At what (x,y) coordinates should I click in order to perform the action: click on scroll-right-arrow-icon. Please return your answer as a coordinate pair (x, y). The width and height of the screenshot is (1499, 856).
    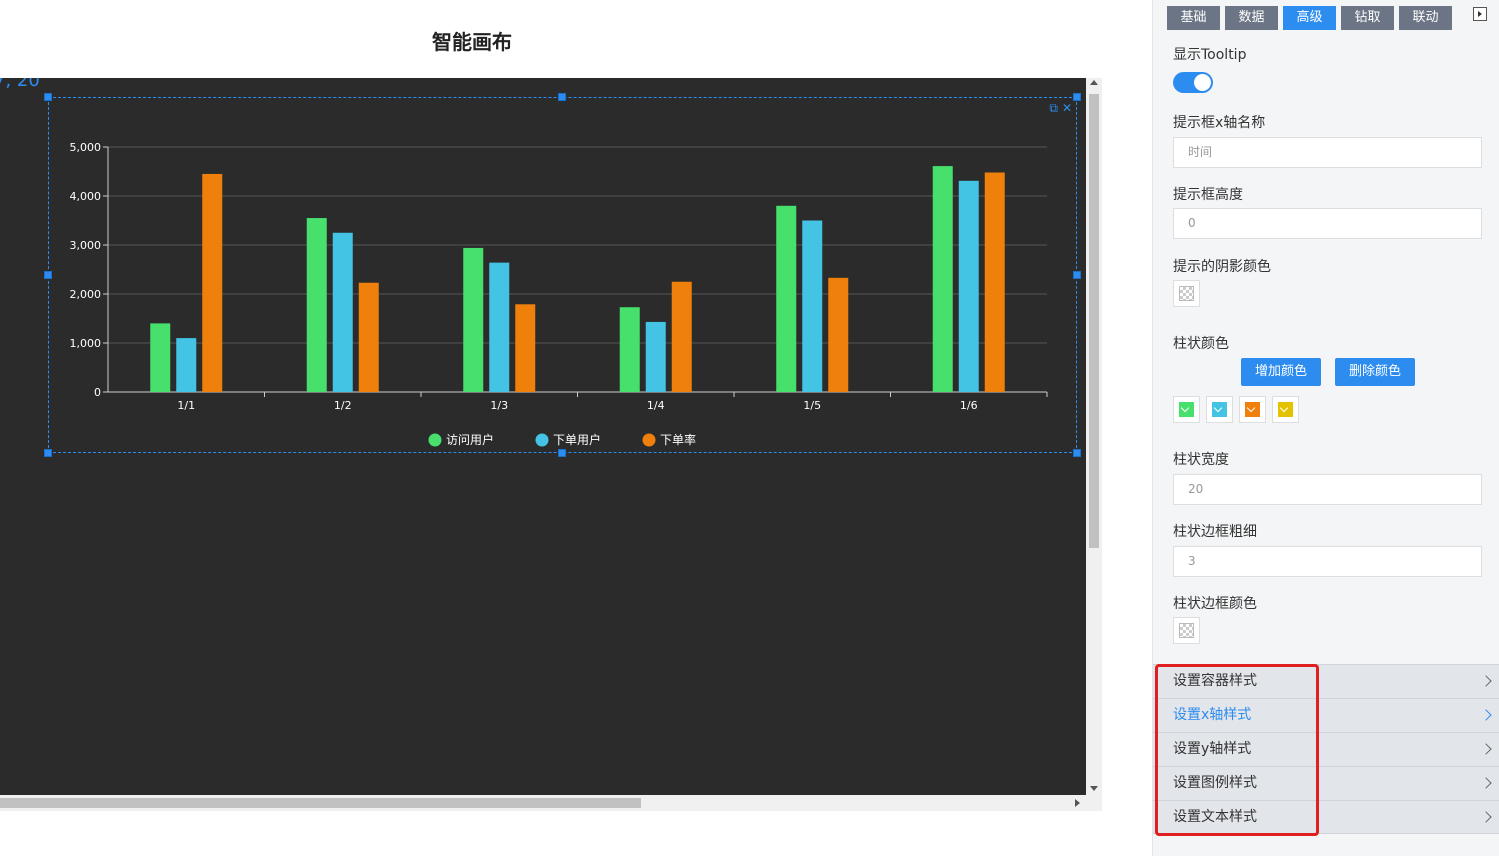
    Looking at the image, I should click on (1077, 803).